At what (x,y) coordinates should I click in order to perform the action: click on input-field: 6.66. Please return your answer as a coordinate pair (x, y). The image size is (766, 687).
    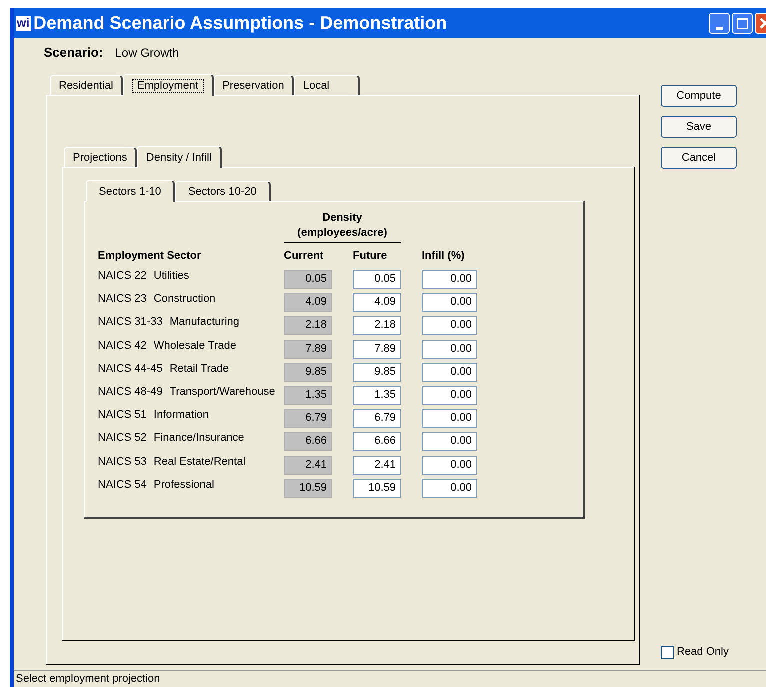
    Looking at the image, I should click on (377, 442).